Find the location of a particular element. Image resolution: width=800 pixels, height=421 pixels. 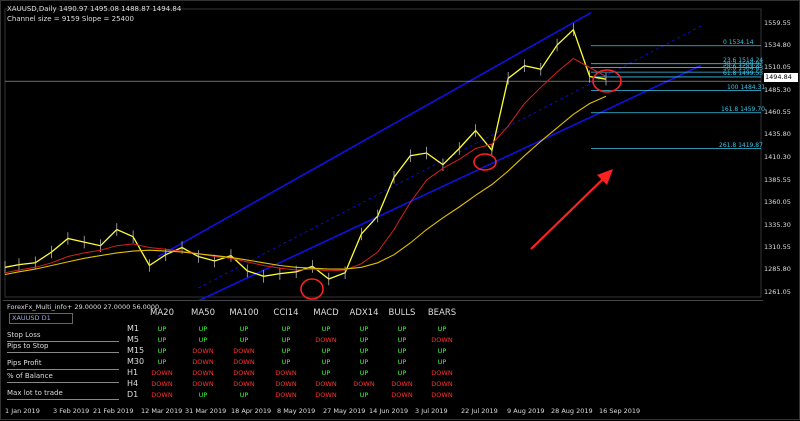

side-label: Stop Loss is located at coordinates (24, 335).